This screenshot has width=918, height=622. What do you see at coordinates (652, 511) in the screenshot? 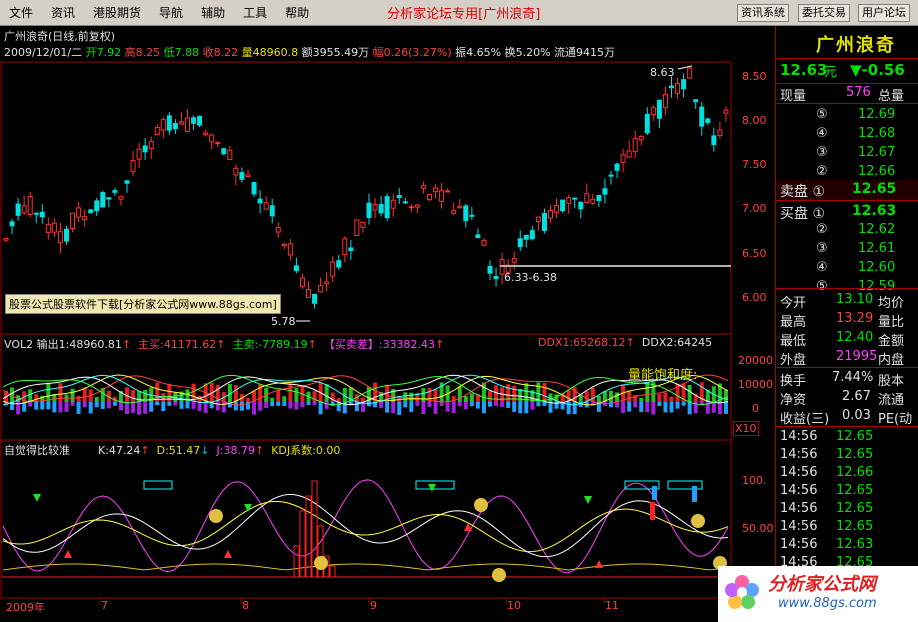
I see `signal-bar` at bounding box center [652, 511].